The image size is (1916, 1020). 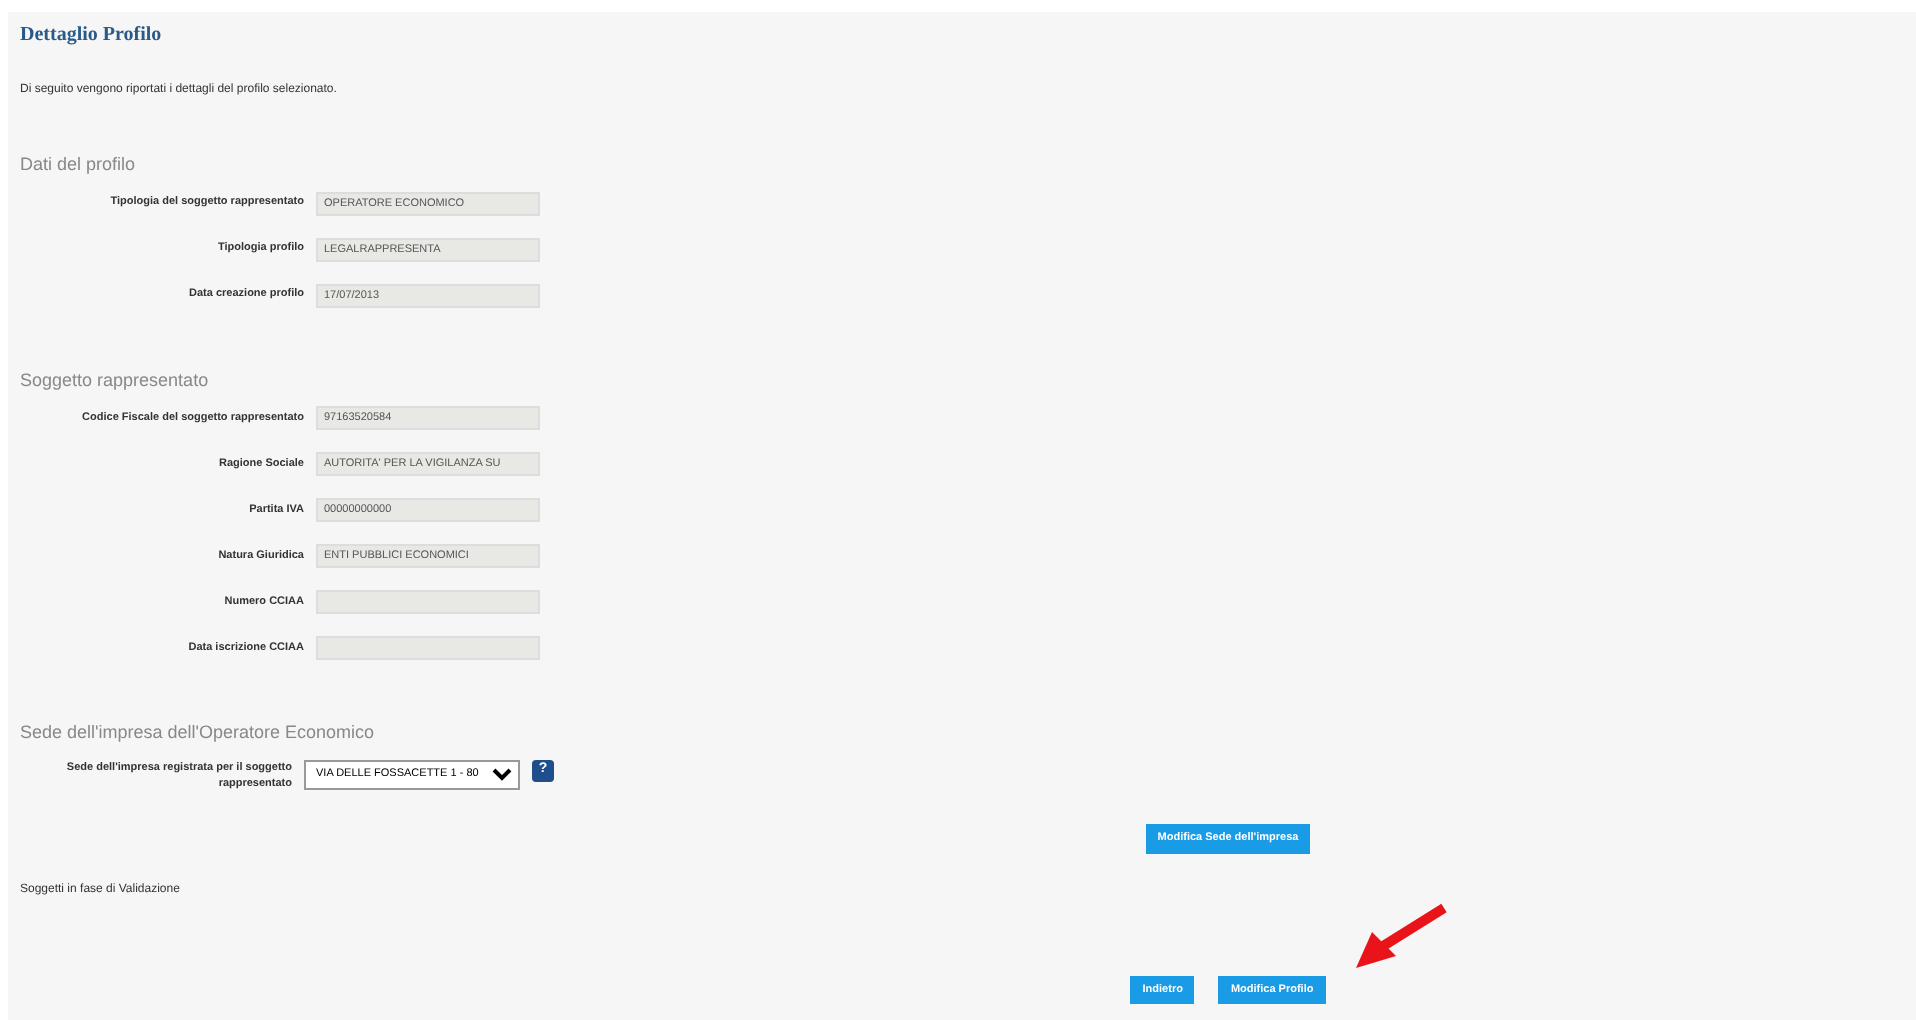 What do you see at coordinates (115, 380) in the screenshot?
I see `section-title: Soggetto rappresentato` at bounding box center [115, 380].